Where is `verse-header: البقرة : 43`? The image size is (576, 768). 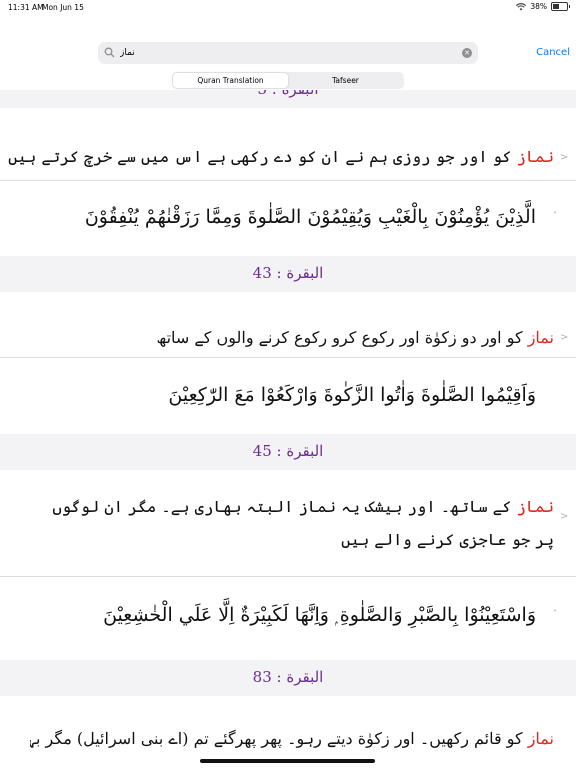 verse-header: البقرة : 43 is located at coordinates (288, 274).